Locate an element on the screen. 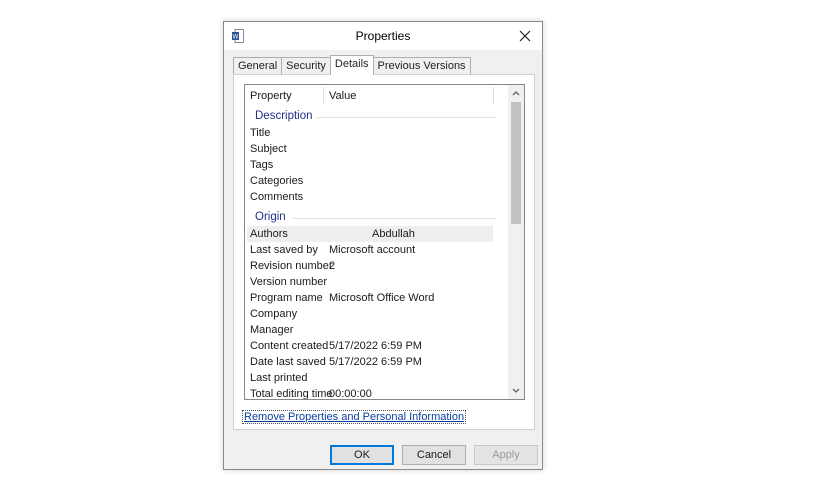  close-icon is located at coordinates (525, 36).